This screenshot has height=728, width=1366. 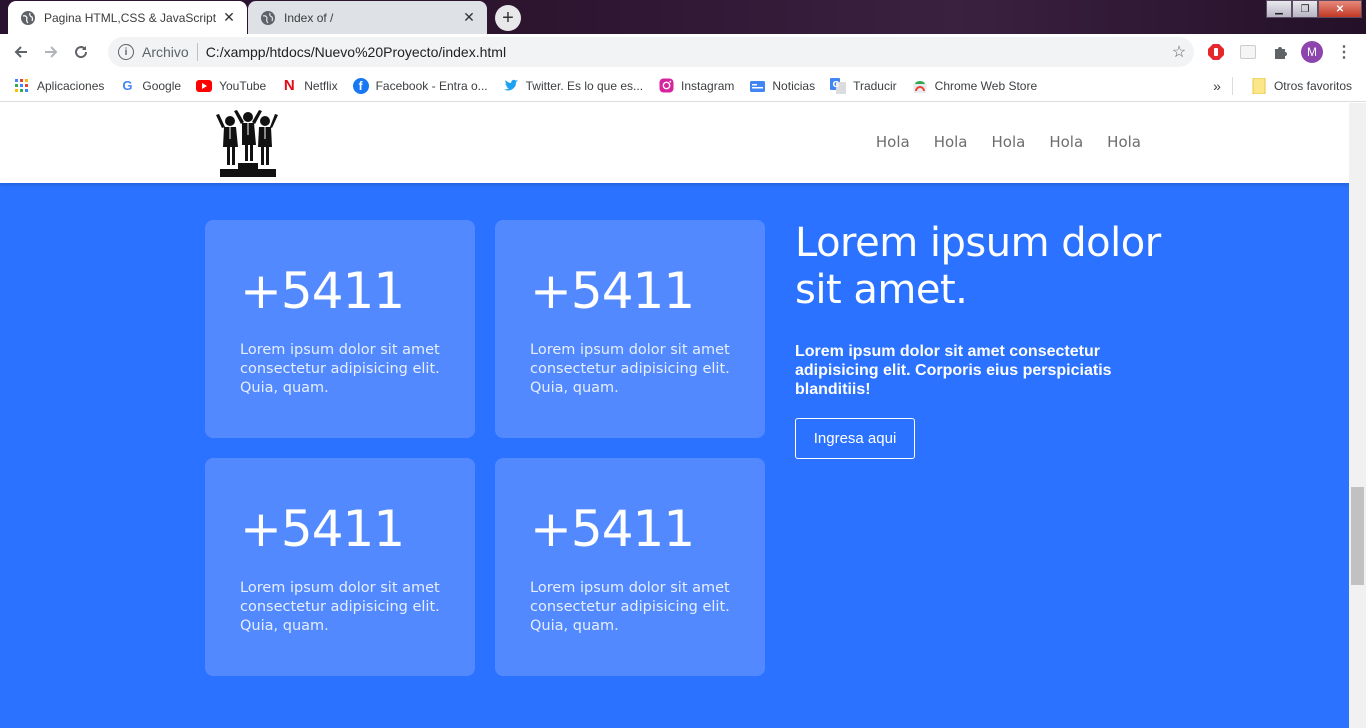 What do you see at coordinates (794, 85) in the screenshot?
I see `bookmark-label: Noticias` at bounding box center [794, 85].